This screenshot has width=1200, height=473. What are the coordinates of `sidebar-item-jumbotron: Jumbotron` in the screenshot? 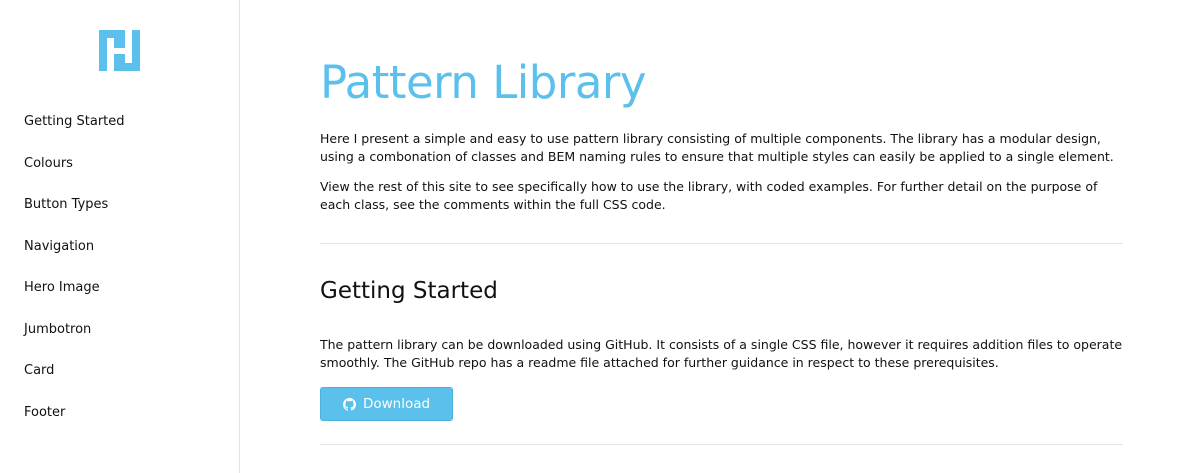 It's located at (74, 342).